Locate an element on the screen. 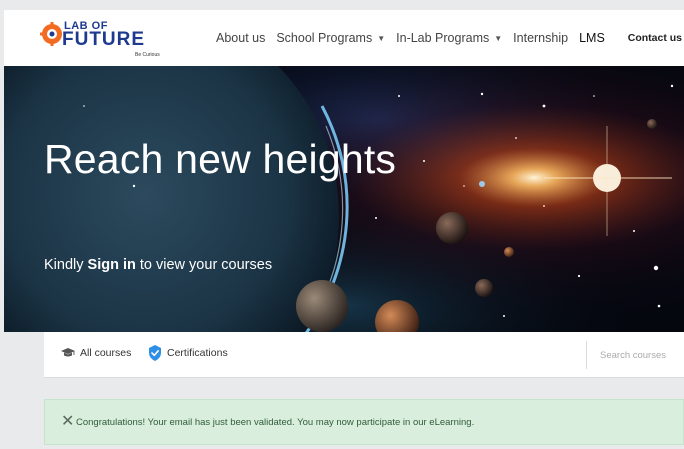 Image resolution: width=684 pixels, height=449 pixels. logo-tagline: Be Curious is located at coordinates (147, 55).